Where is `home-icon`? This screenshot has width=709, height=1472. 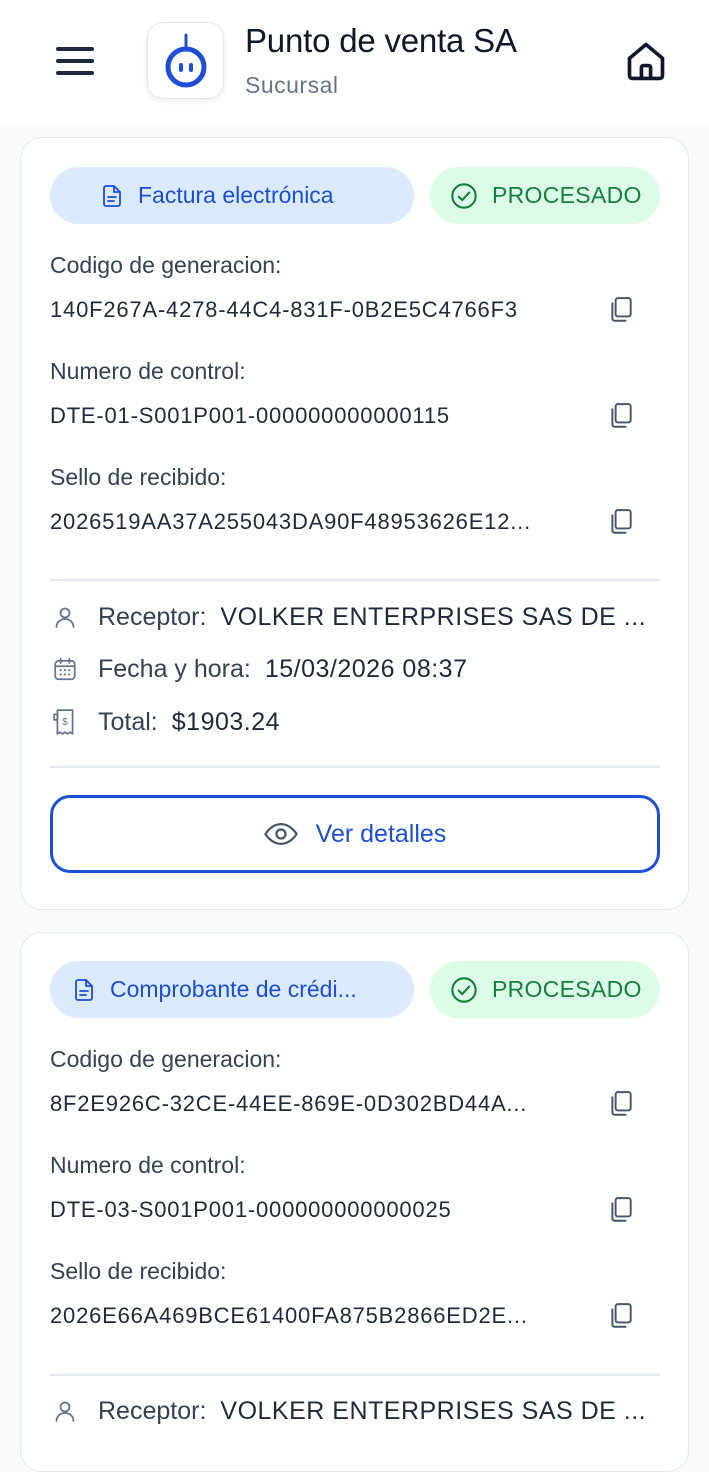 home-icon is located at coordinates (646, 61).